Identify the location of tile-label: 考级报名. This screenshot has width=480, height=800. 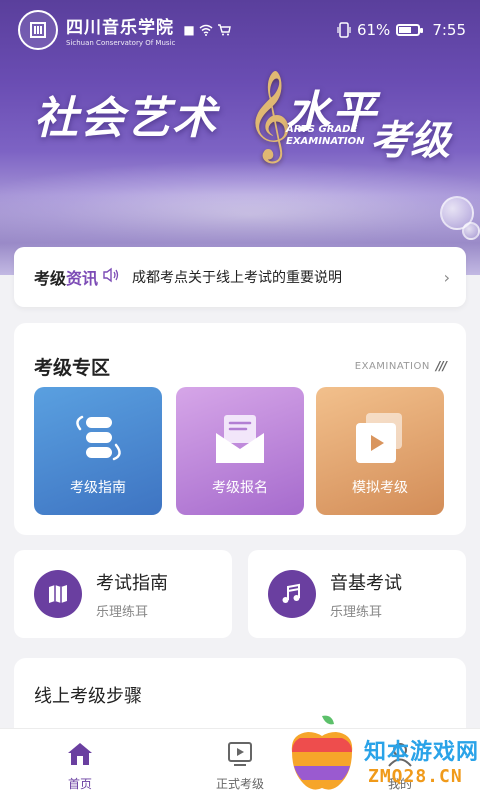
(240, 488).